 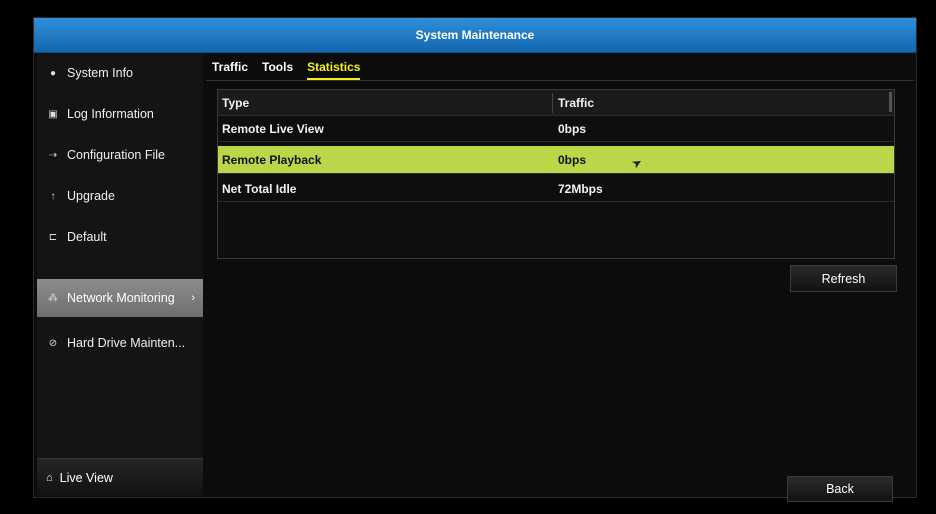 What do you see at coordinates (273, 128) in the screenshot?
I see `cell-type: Remote Live View` at bounding box center [273, 128].